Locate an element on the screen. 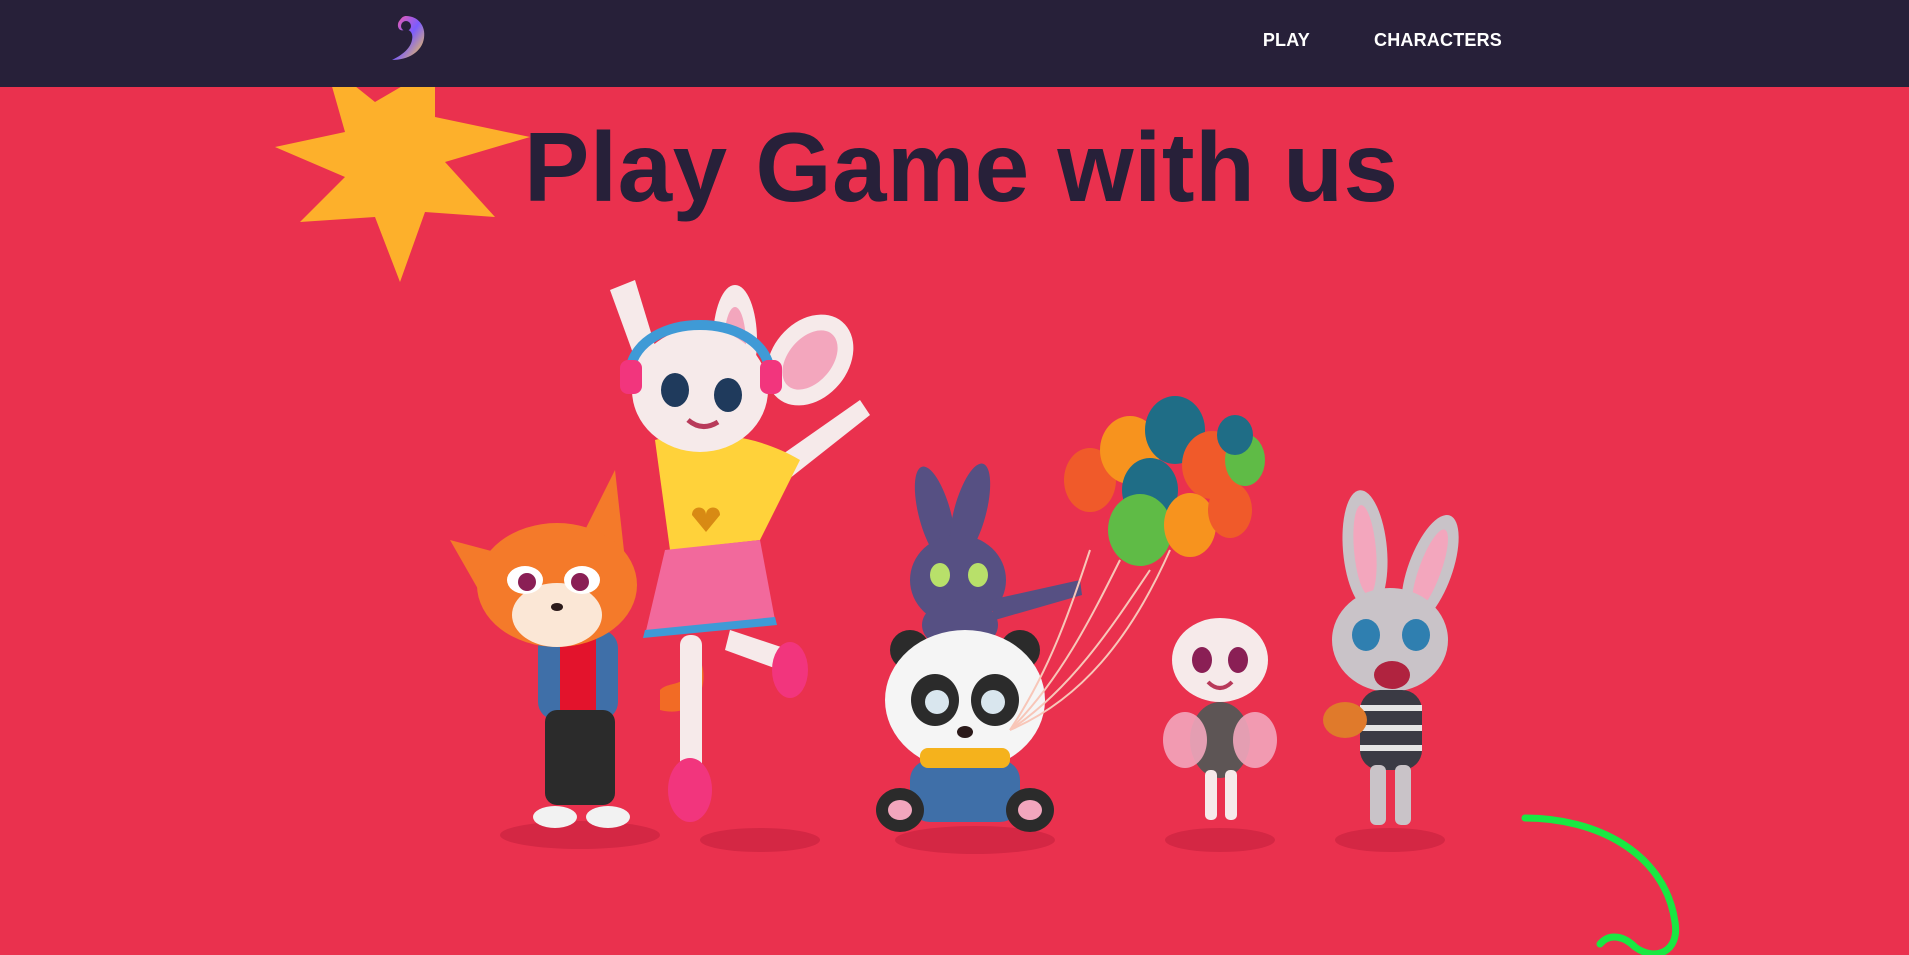  panda-character is located at coordinates (965, 731).